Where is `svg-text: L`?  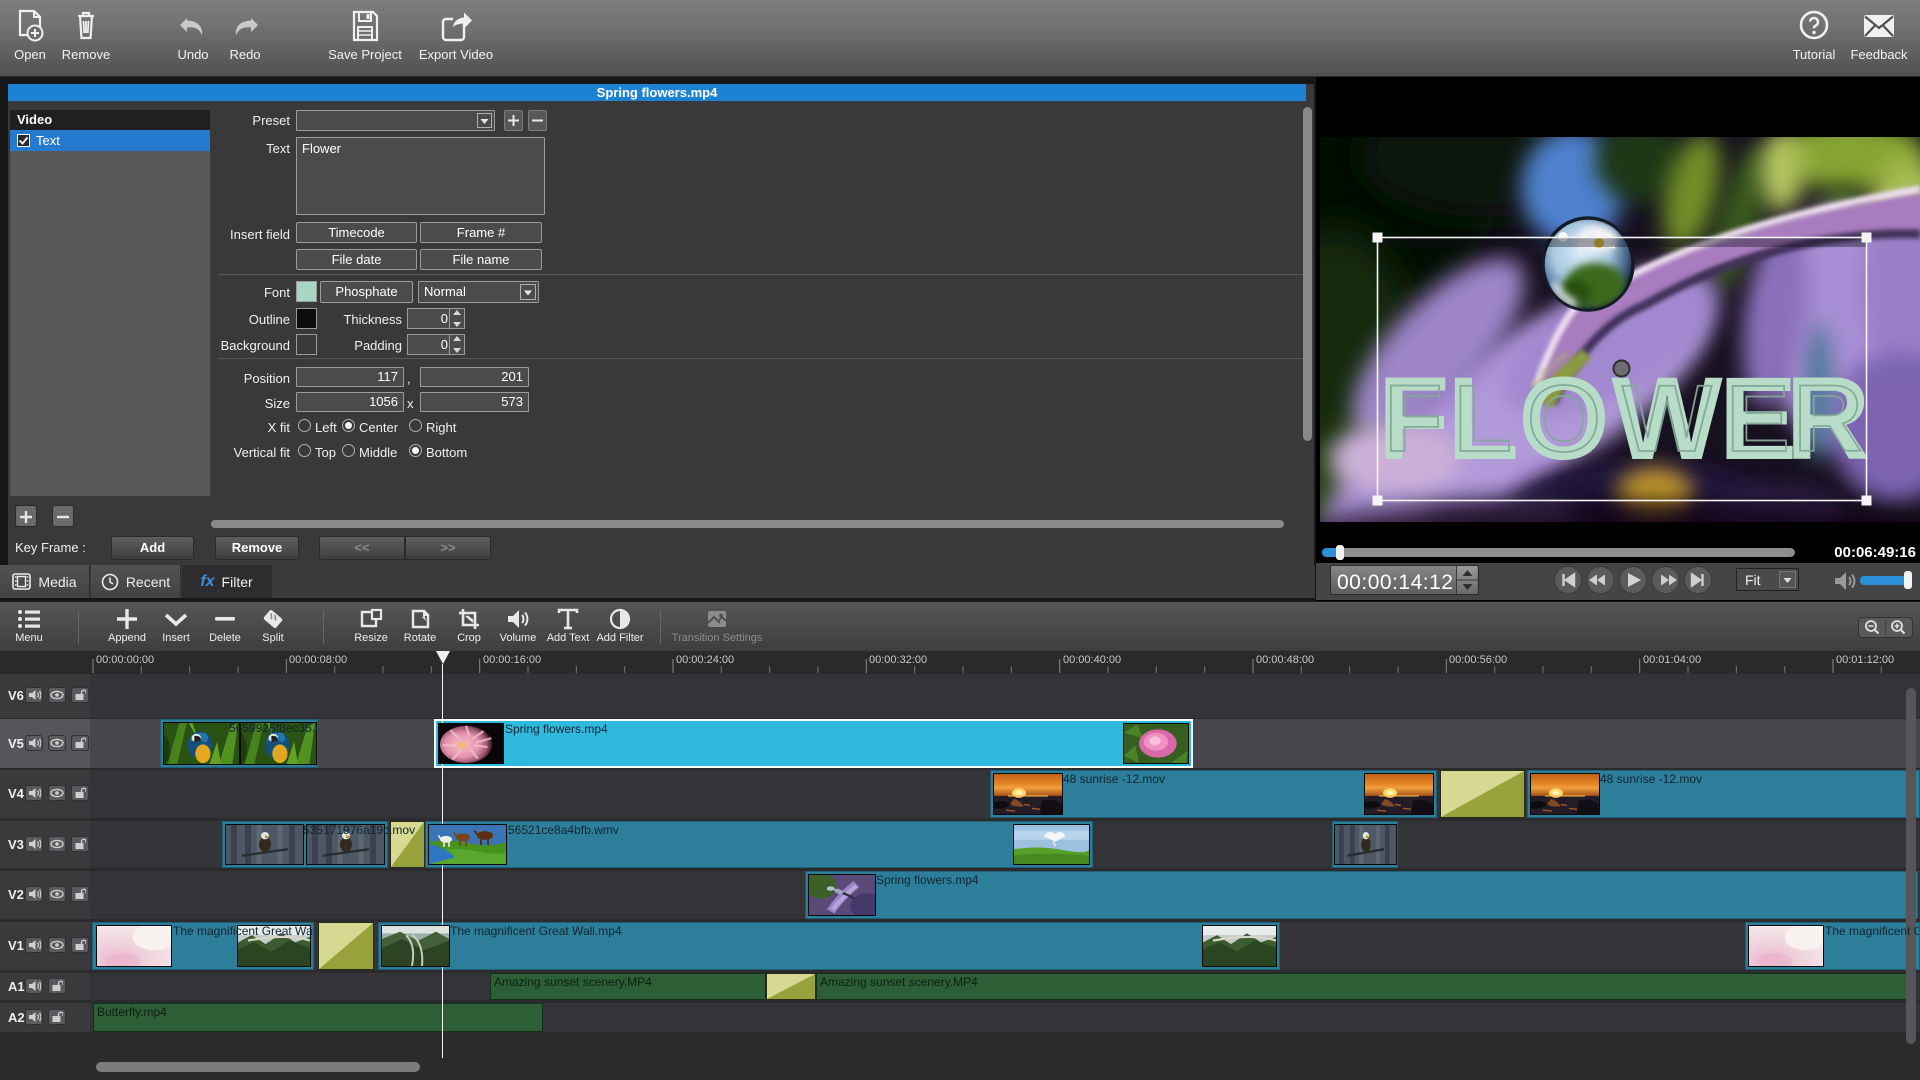 svg-text: L is located at coordinates (1483, 419).